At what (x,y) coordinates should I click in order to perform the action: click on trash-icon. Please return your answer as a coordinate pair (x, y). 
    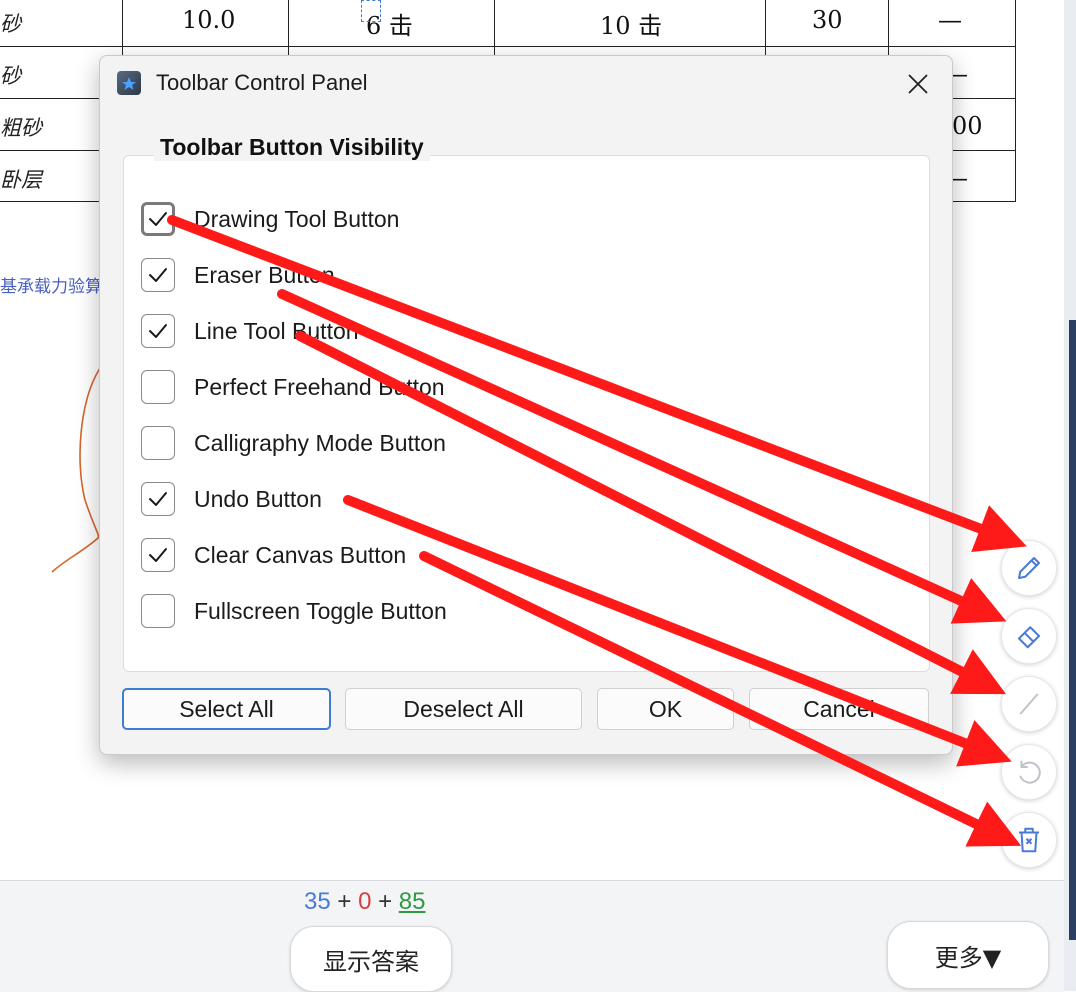
    Looking at the image, I should click on (1029, 840).